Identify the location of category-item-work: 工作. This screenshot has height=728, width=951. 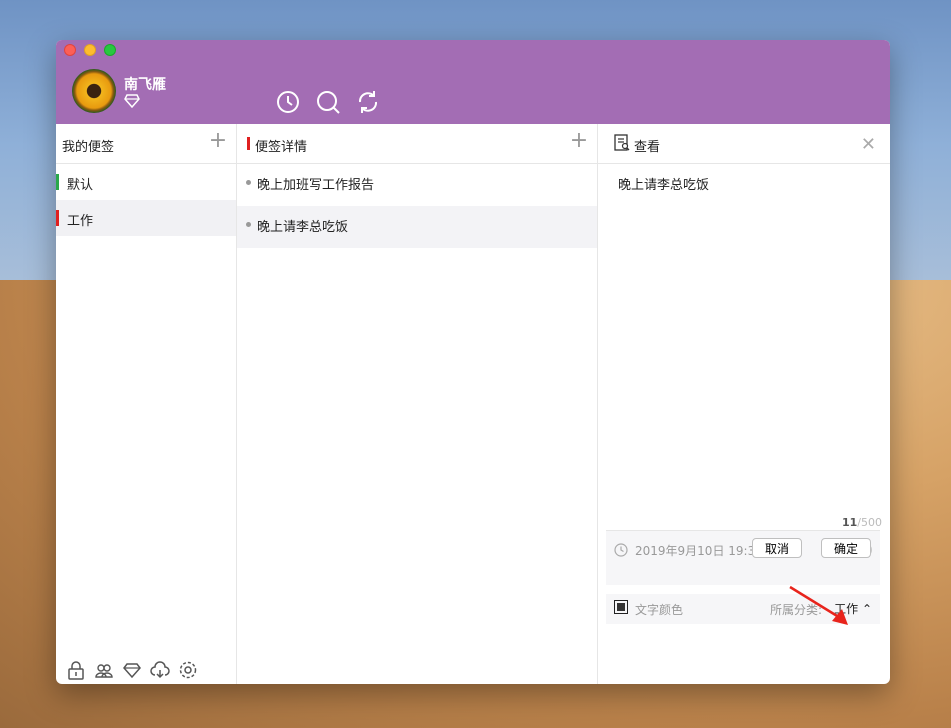
(146, 218).